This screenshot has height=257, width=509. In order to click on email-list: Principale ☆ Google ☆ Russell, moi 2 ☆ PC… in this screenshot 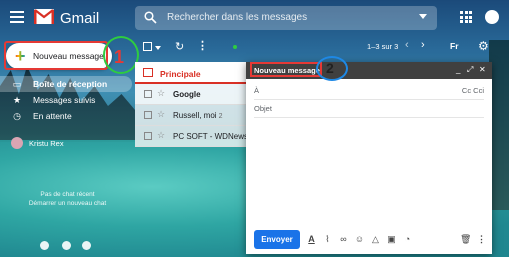, I will do `click(191, 104)`.